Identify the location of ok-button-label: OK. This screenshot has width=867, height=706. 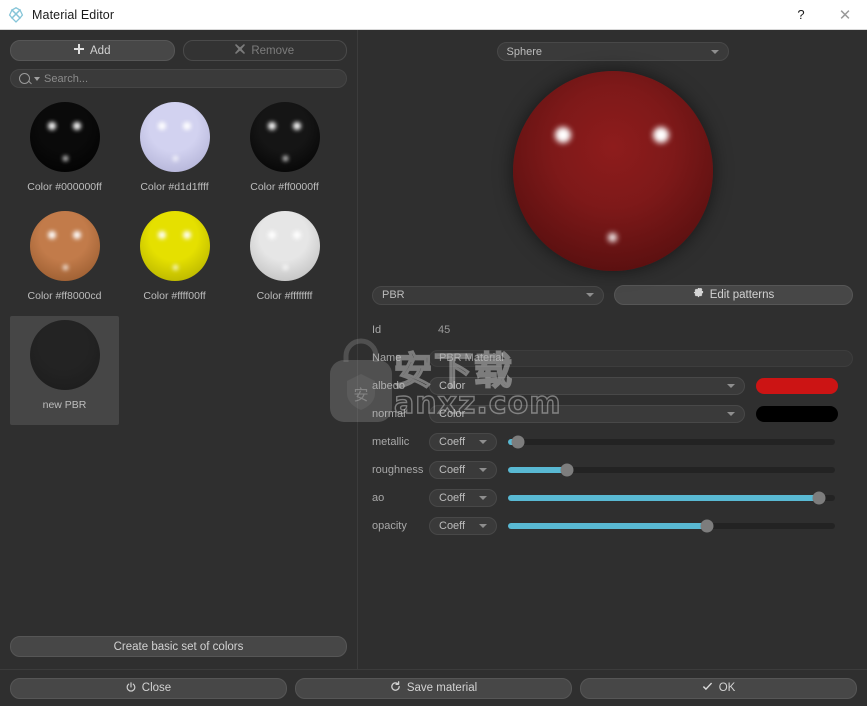
(727, 688).